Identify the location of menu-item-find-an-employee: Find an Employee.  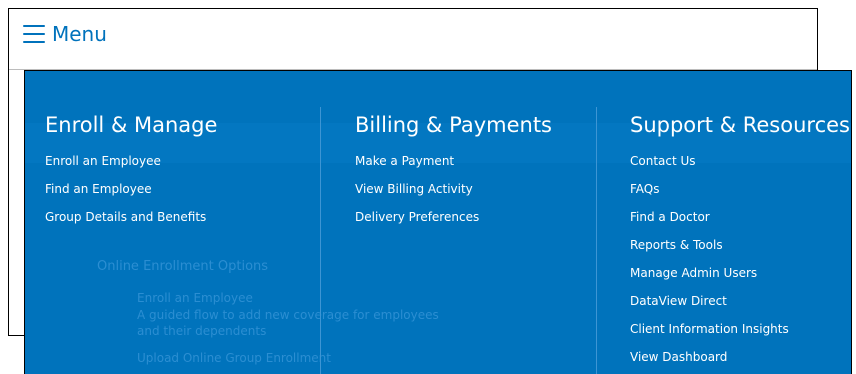
(131, 195).